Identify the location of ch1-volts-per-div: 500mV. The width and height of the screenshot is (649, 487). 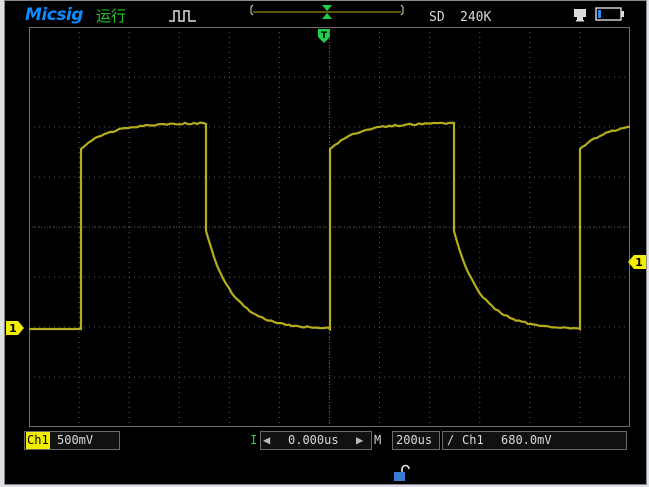
(75, 440).